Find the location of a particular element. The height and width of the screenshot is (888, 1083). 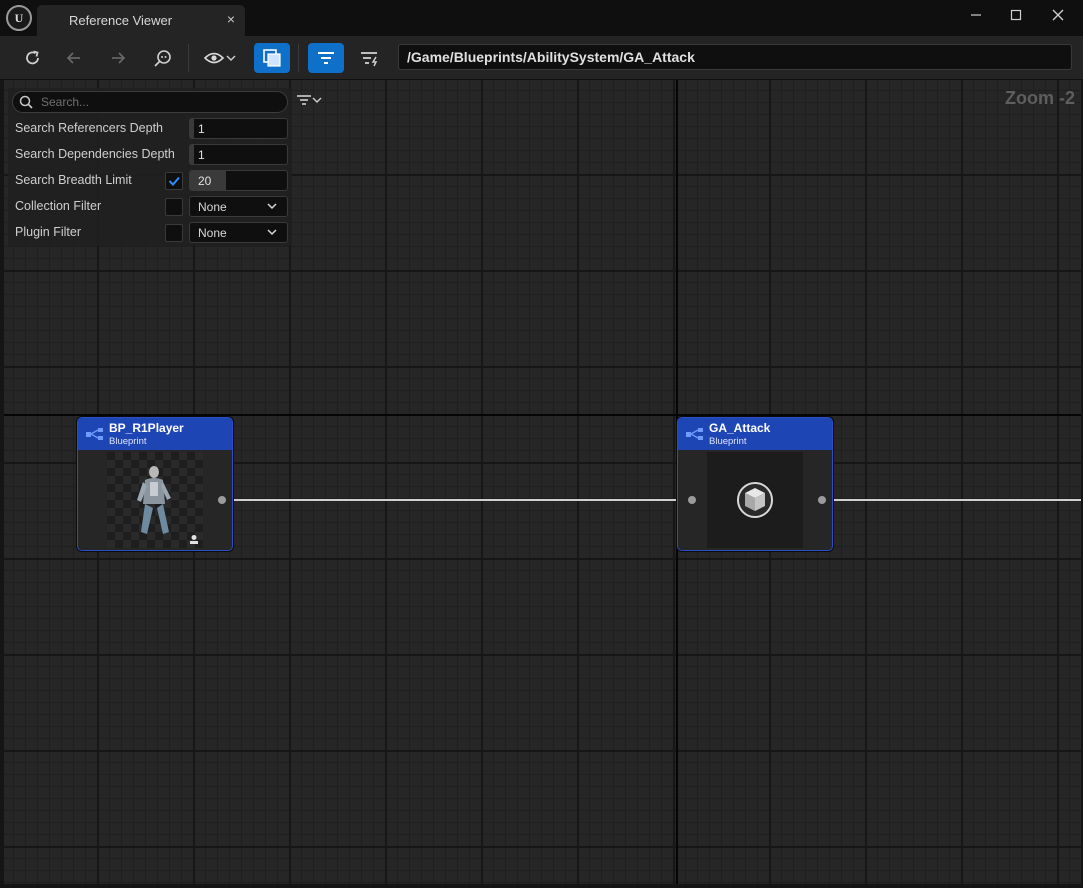

blueprint-cube-icon is located at coordinates (755, 500).